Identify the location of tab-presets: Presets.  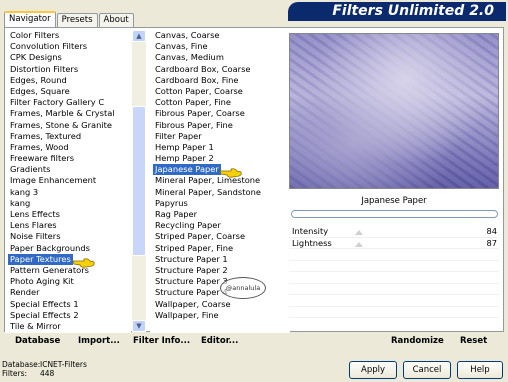
(77, 20).